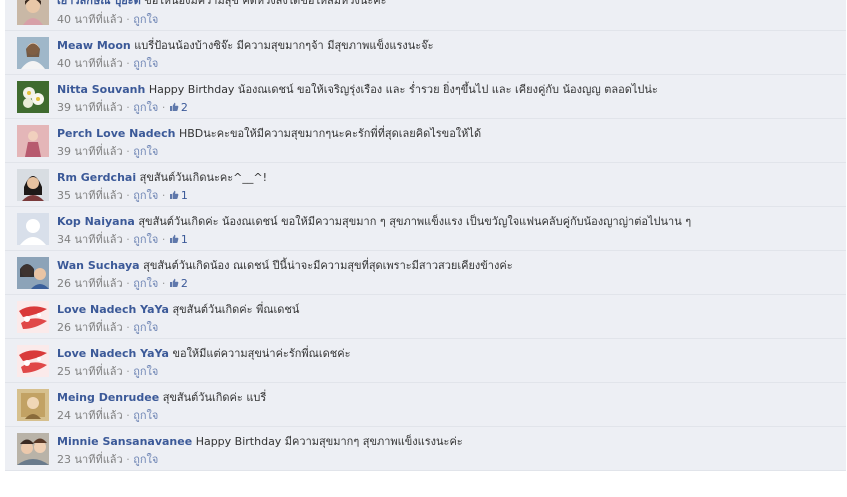 This screenshot has width=847, height=497. Describe the element at coordinates (33, 449) in the screenshot. I see `photo-friends-icon` at that location.